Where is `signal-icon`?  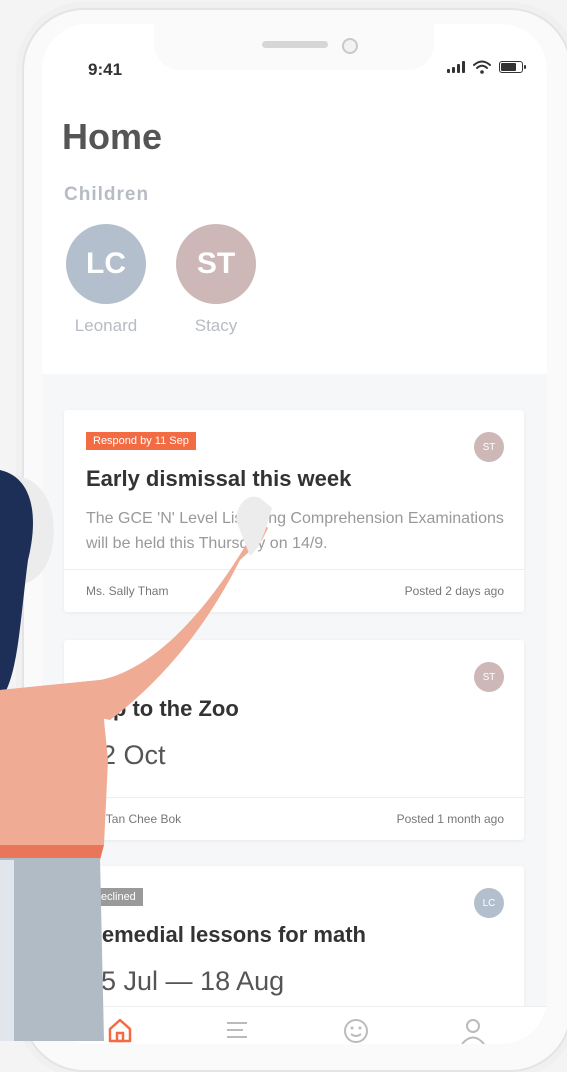
signal-icon is located at coordinates (456, 67).